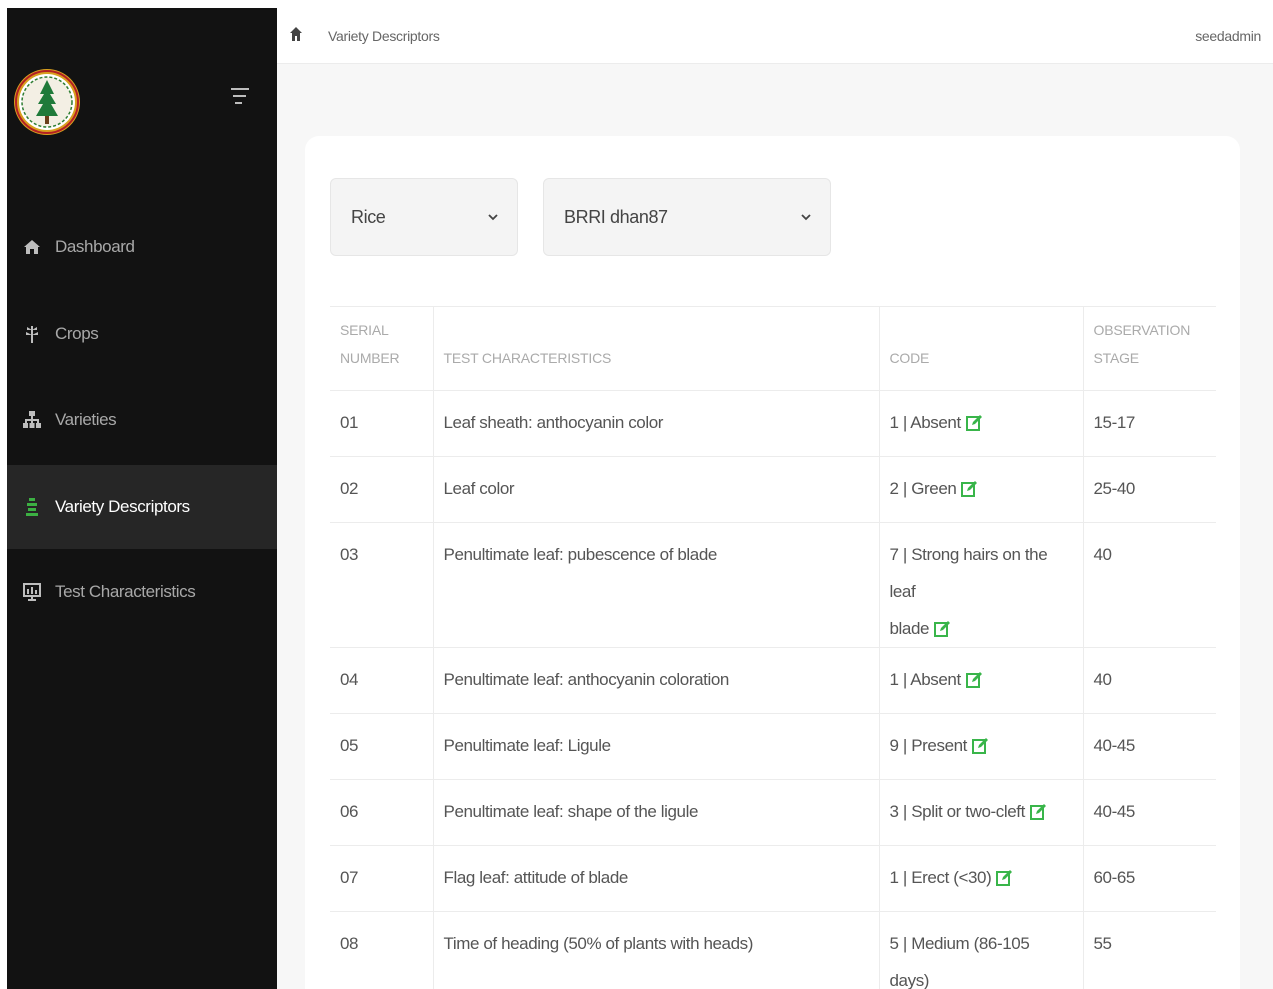 Image resolution: width=1273 pixels, height=989 pixels. What do you see at coordinates (125, 591) in the screenshot?
I see `sidebar-item-label: Test Characteristics` at bounding box center [125, 591].